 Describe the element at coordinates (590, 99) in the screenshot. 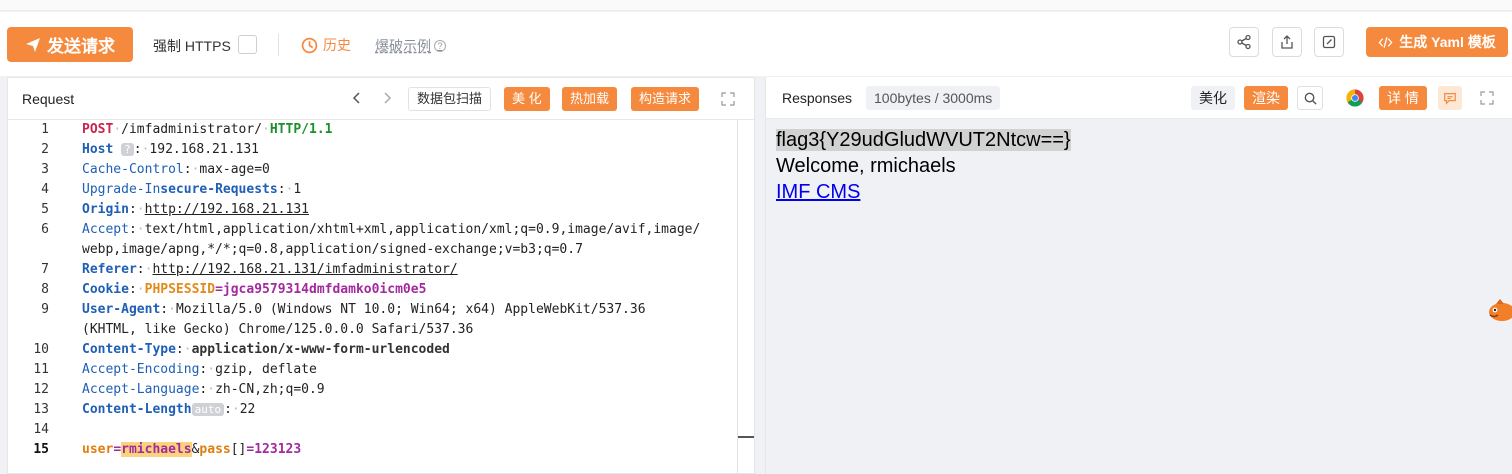

I see `hotload-button: 热加载` at that location.